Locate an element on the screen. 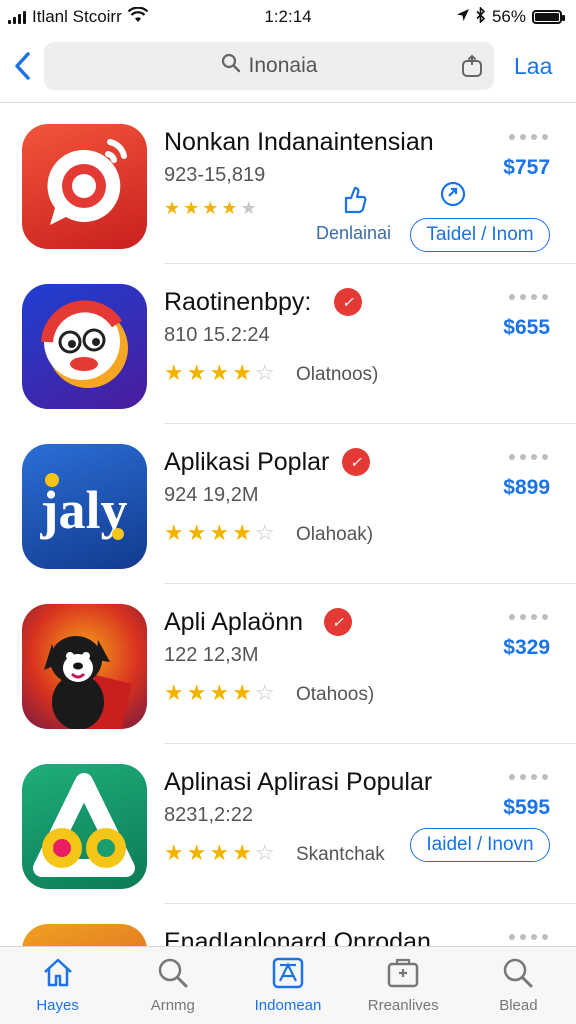 The image size is (576, 1024). battery-percent: 56% is located at coordinates (508, 16).